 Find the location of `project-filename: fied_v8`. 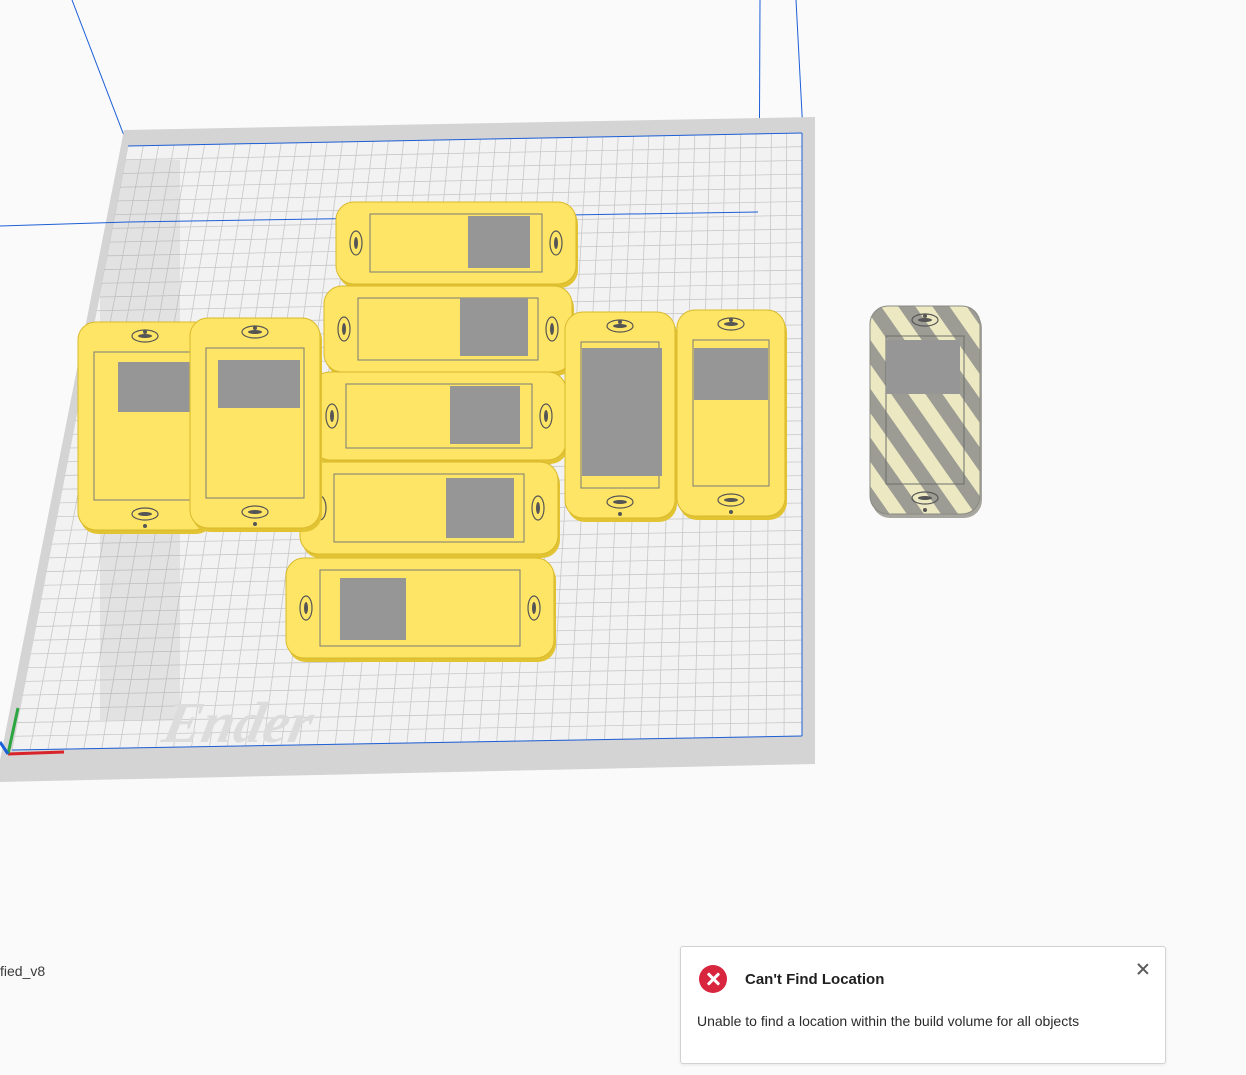

project-filename: fied_v8 is located at coordinates (23, 971).